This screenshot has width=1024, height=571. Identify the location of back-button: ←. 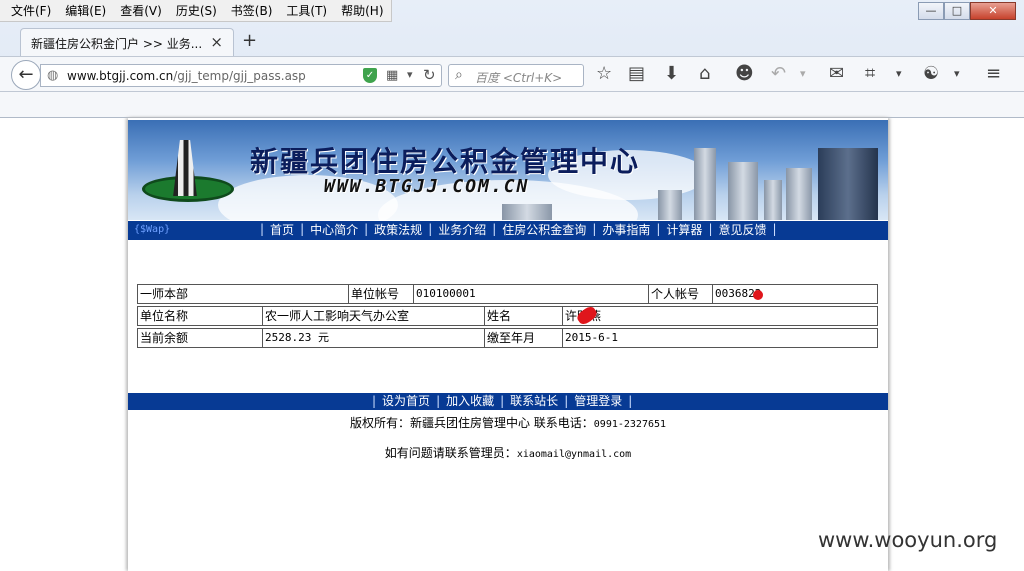
(26, 75).